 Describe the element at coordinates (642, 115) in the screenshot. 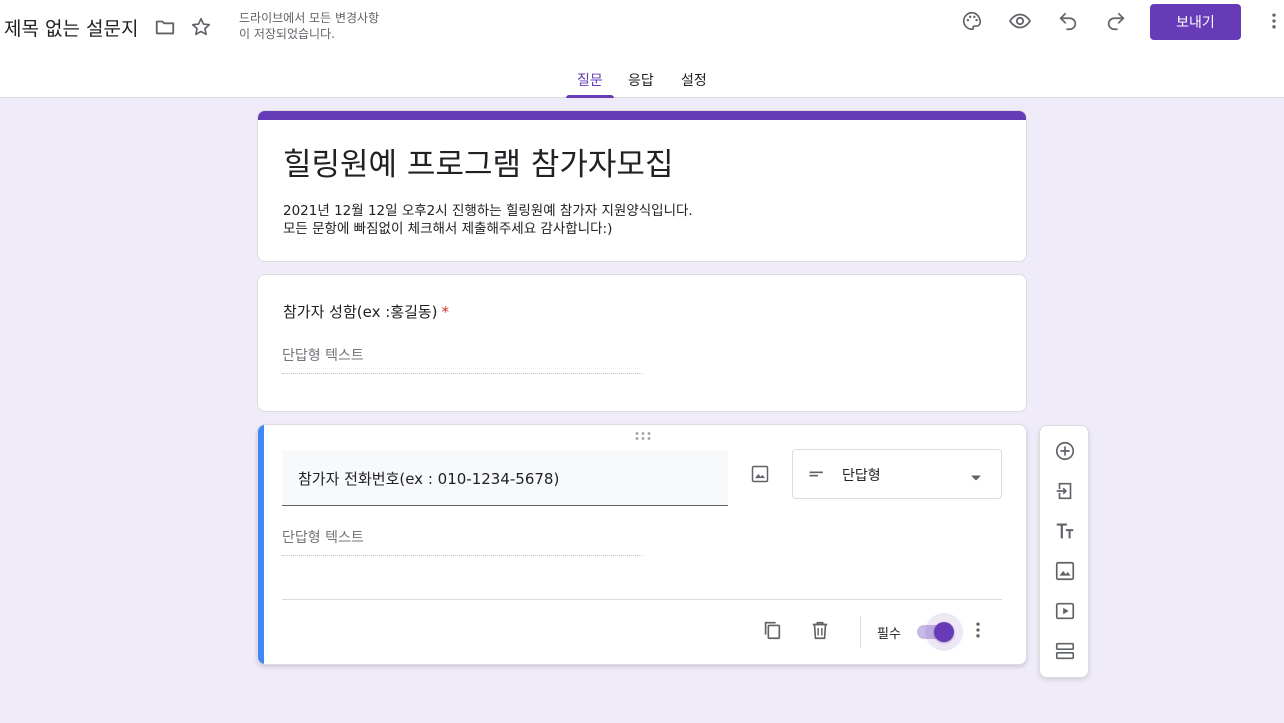

I see `title-accent-bar` at that location.